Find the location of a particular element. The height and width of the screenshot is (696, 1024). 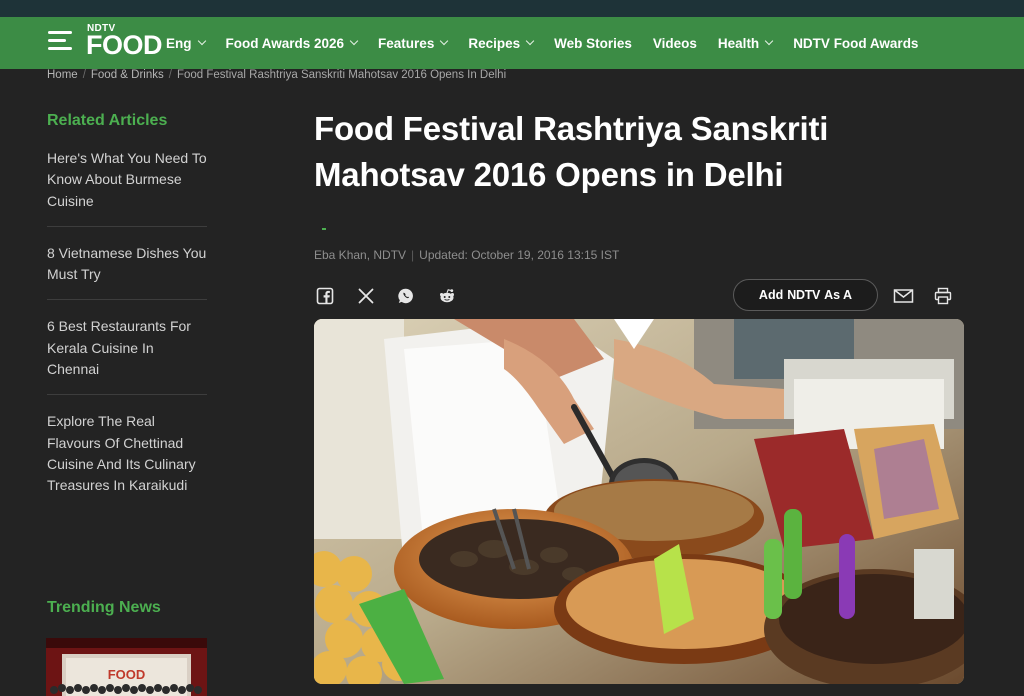

breadcrumb-home-link: Home is located at coordinates (62, 75).